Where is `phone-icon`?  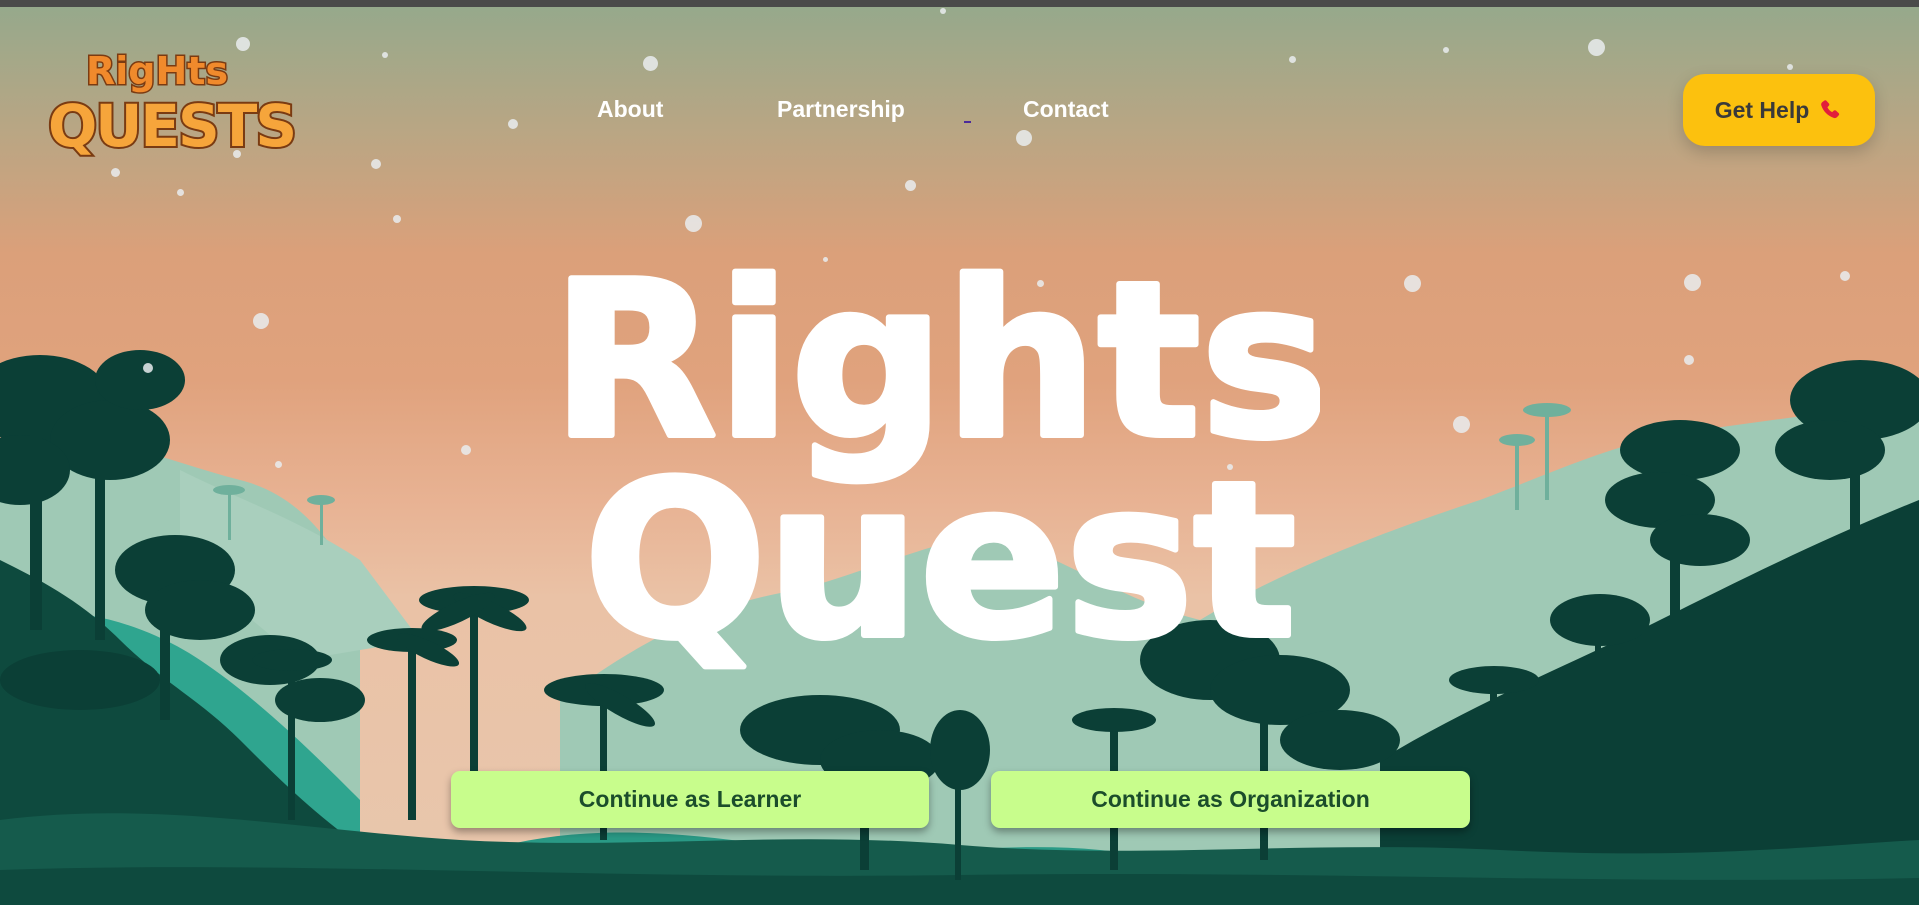 phone-icon is located at coordinates (1830, 109).